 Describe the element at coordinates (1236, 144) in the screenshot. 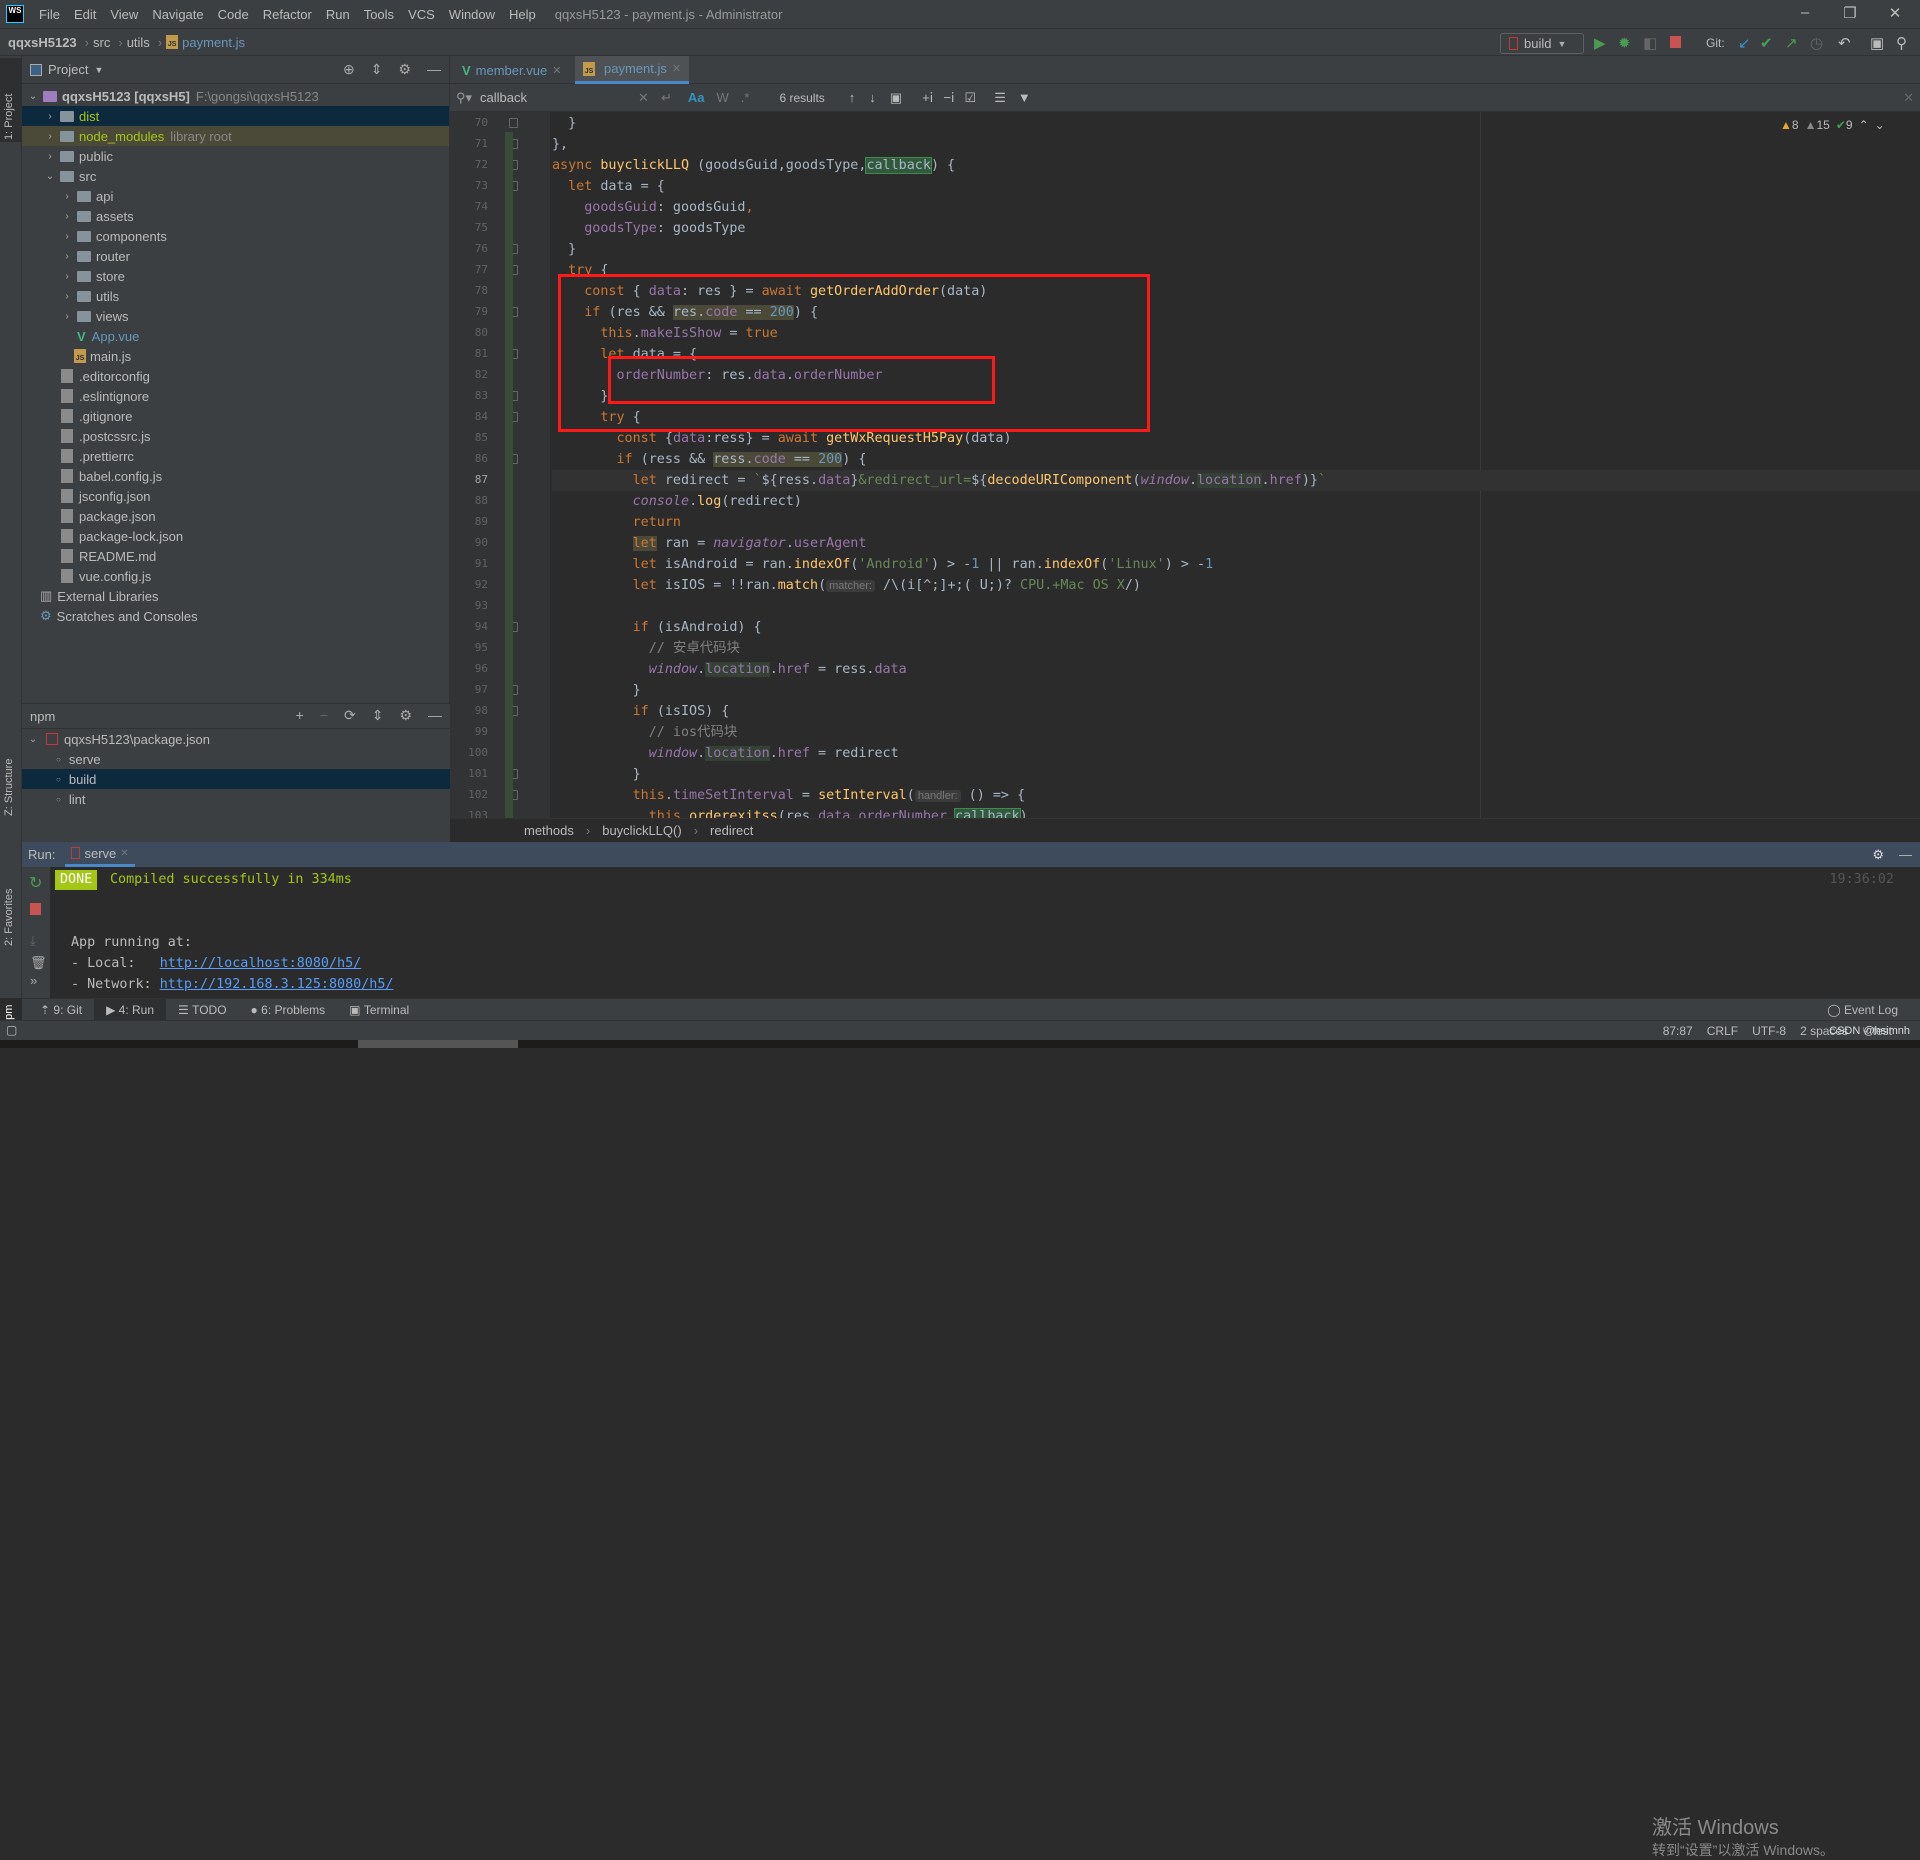

I see `code-line: },` at that location.